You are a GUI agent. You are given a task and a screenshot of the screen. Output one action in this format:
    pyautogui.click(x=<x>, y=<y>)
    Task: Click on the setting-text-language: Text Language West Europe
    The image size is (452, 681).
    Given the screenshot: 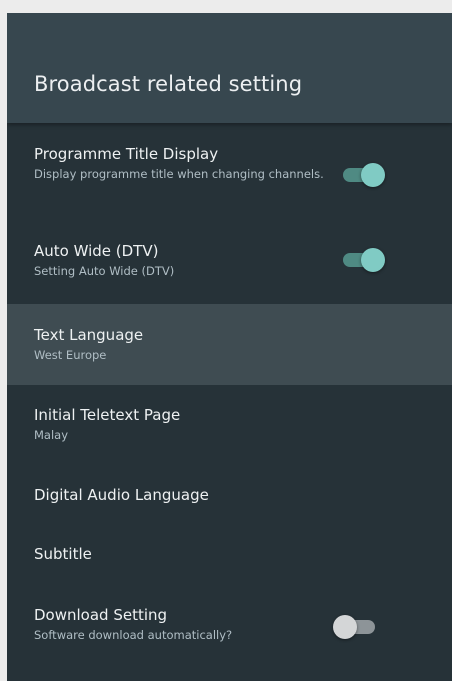 What is the action you would take?
    pyautogui.click(x=229, y=344)
    